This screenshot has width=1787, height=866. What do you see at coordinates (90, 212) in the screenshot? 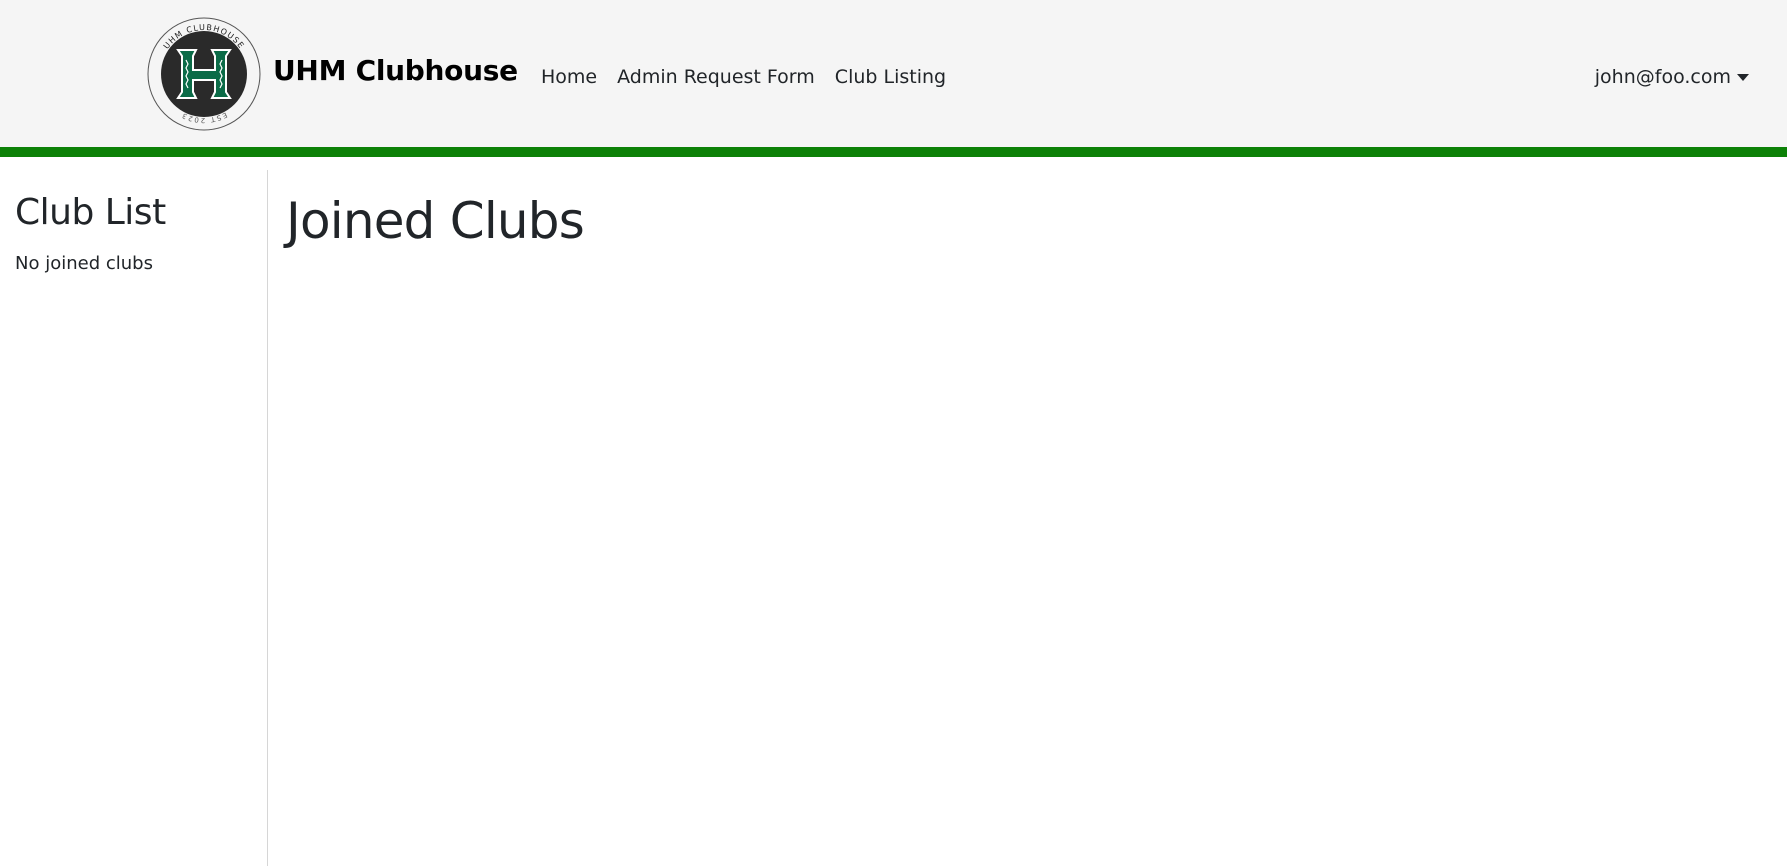
I see `sidebar-title: Club List` at bounding box center [90, 212].